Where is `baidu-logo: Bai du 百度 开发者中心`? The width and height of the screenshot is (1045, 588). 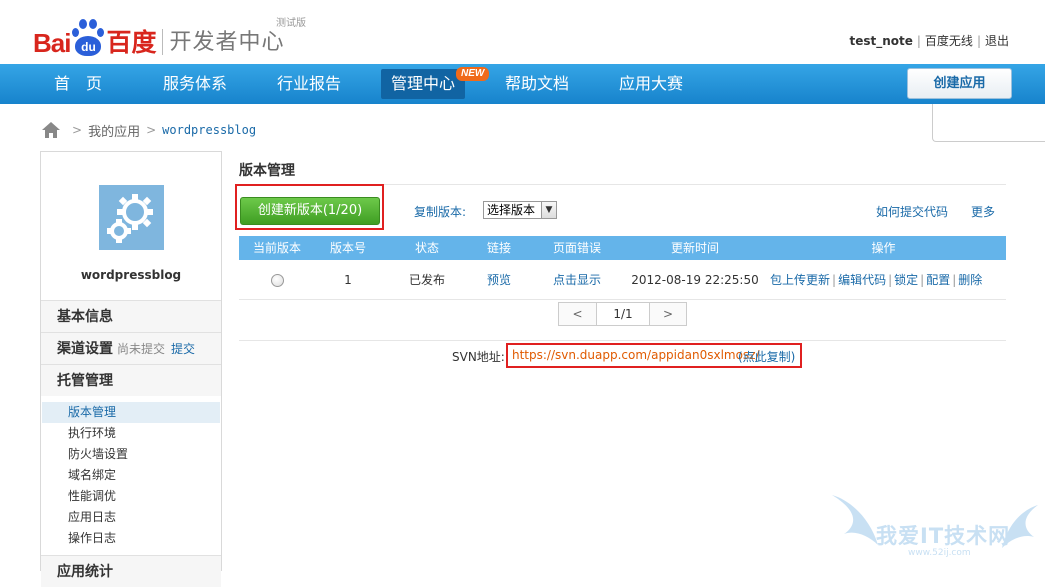
baidu-logo: Bai du 百度 开发者中心 is located at coordinates (159, 34).